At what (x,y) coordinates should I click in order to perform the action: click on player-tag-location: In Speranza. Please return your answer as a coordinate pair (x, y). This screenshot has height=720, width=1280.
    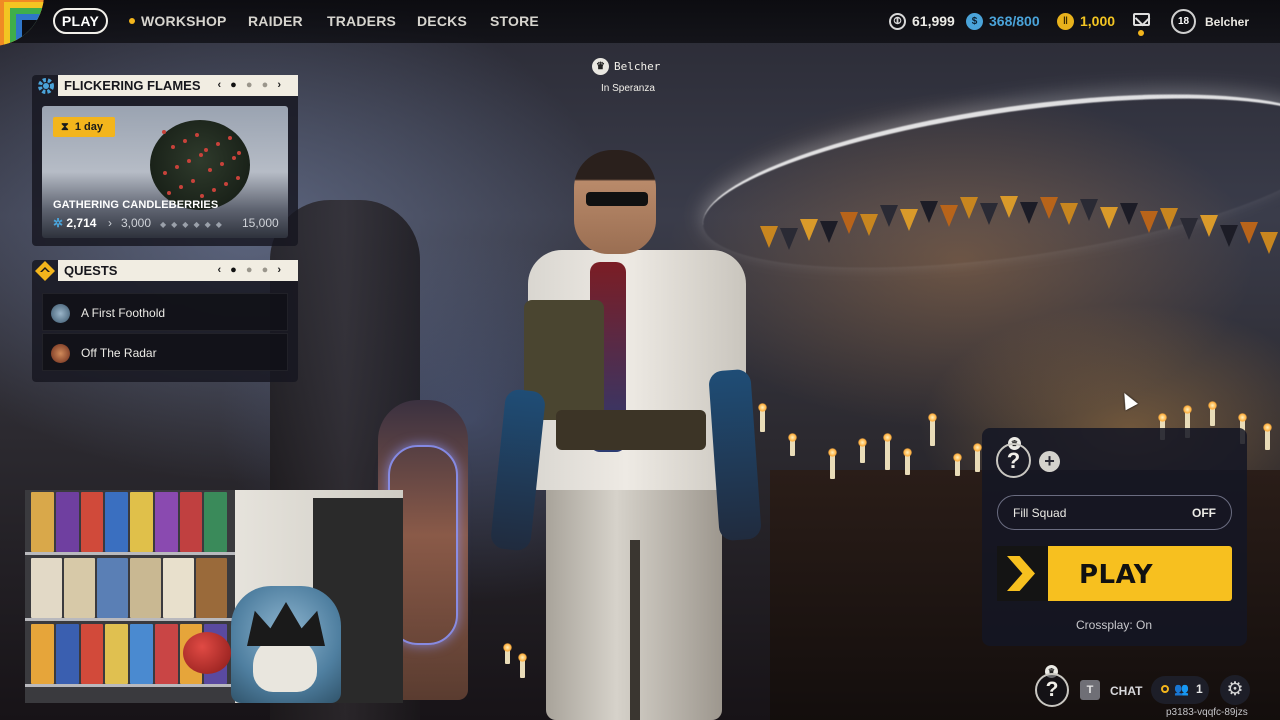
    Looking at the image, I should click on (628, 88).